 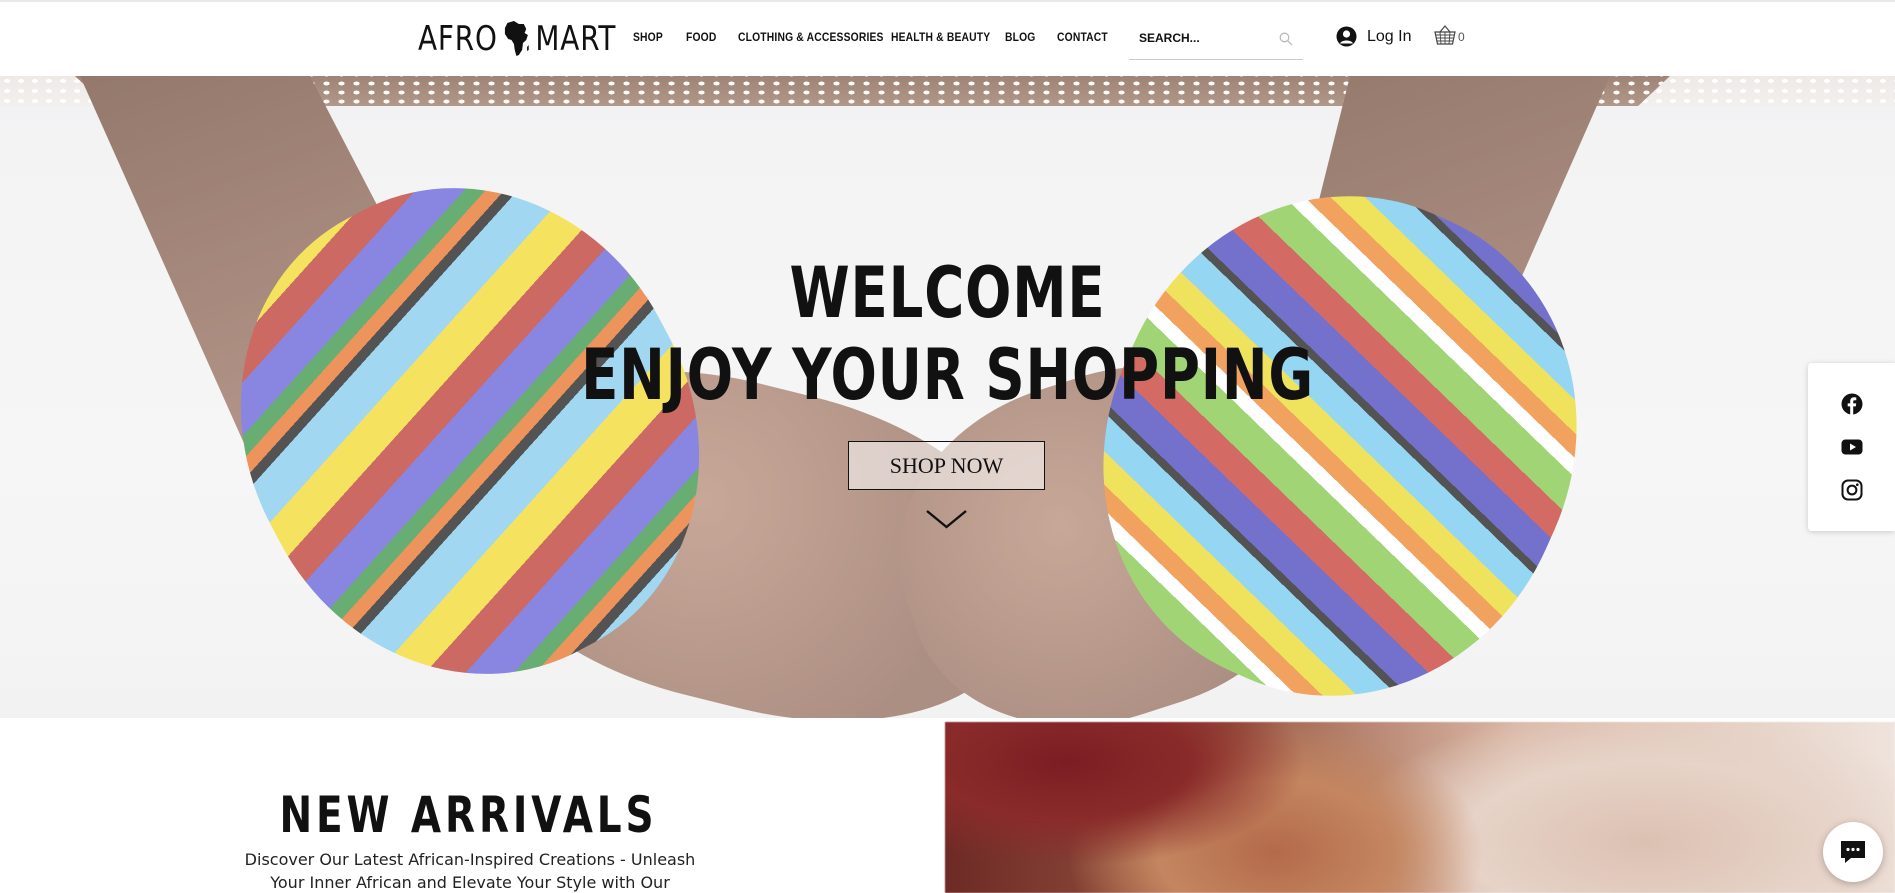 What do you see at coordinates (947, 375) in the screenshot?
I see `hero-title-enjoy: ENJOY YOUR SHOPPING` at bounding box center [947, 375].